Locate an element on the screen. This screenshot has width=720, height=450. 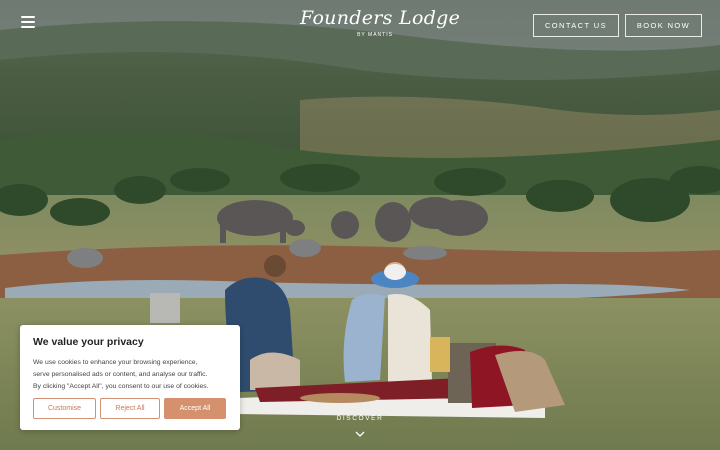
contact-us-button: CONTACT US is located at coordinates (576, 25).